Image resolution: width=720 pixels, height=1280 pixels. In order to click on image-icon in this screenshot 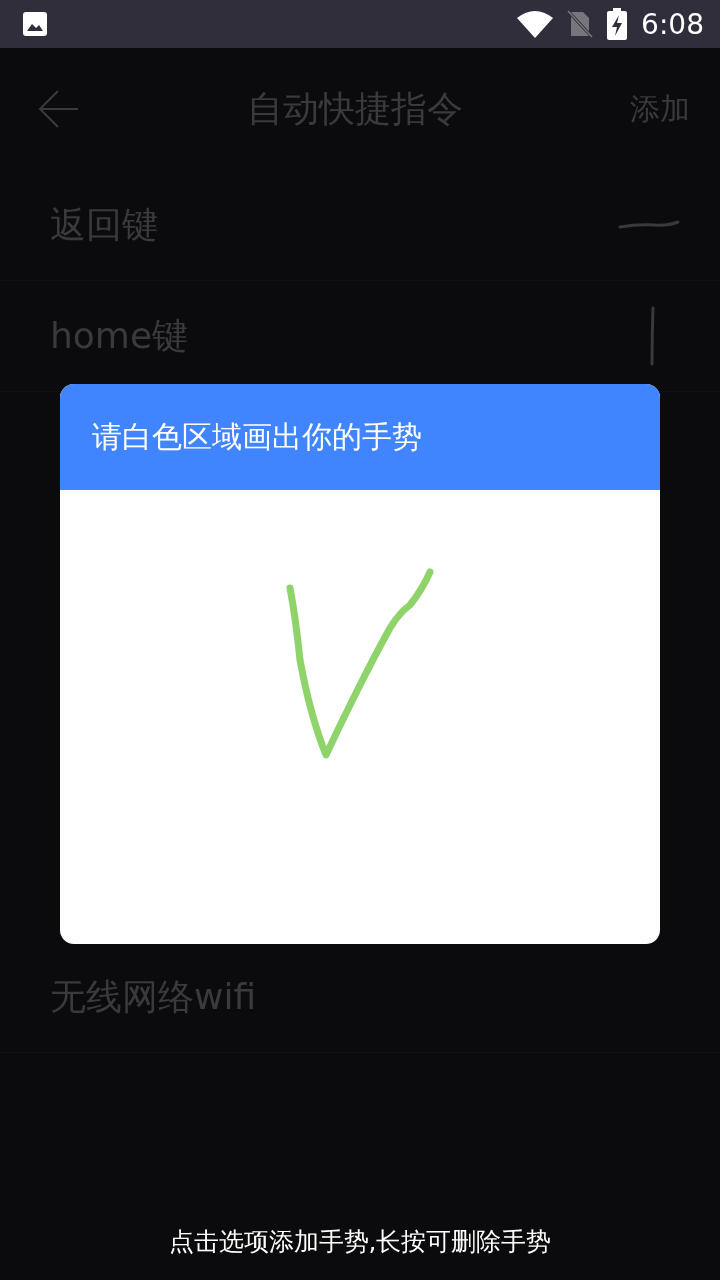, I will do `click(35, 24)`.